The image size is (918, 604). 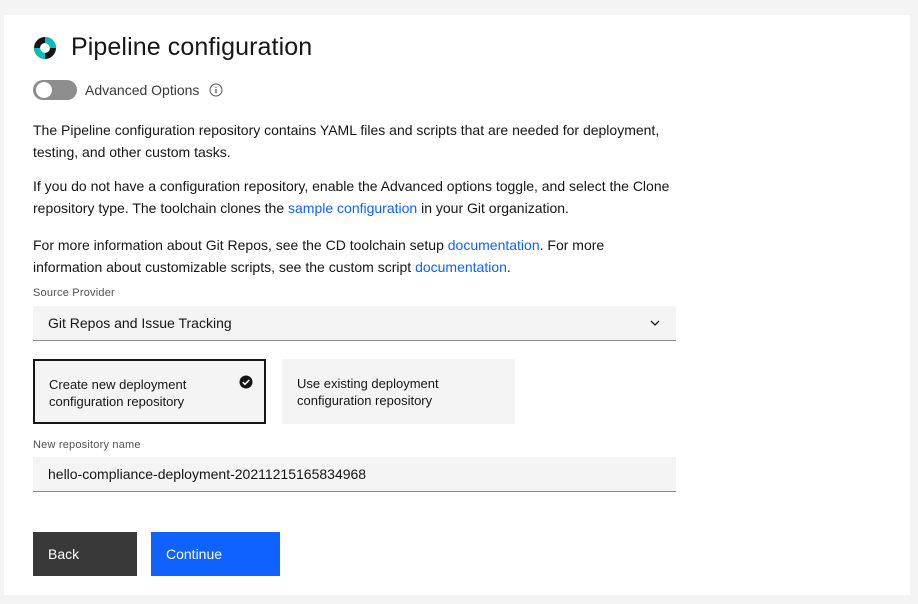 I want to click on continue-button: Continue, so click(x=215, y=554).